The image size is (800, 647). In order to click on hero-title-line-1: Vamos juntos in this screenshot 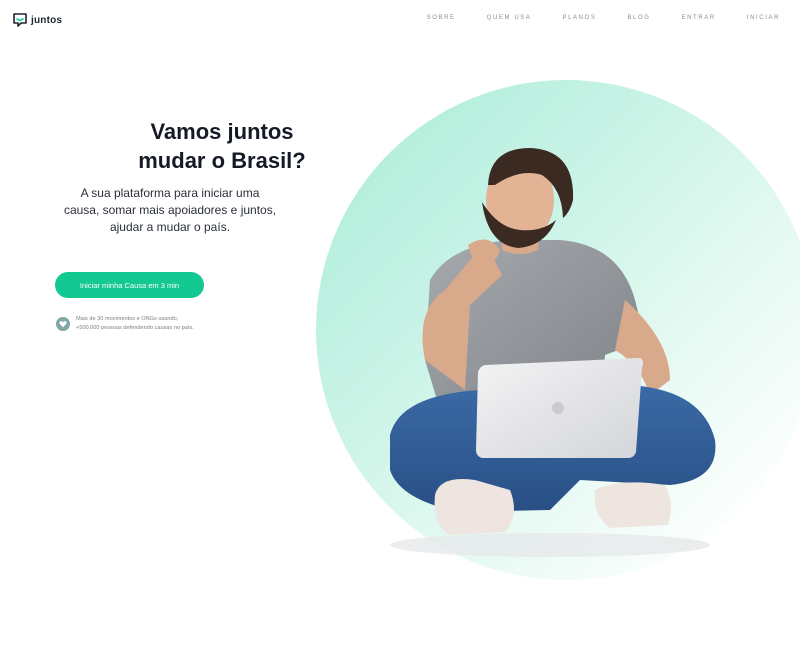, I will do `click(222, 131)`.